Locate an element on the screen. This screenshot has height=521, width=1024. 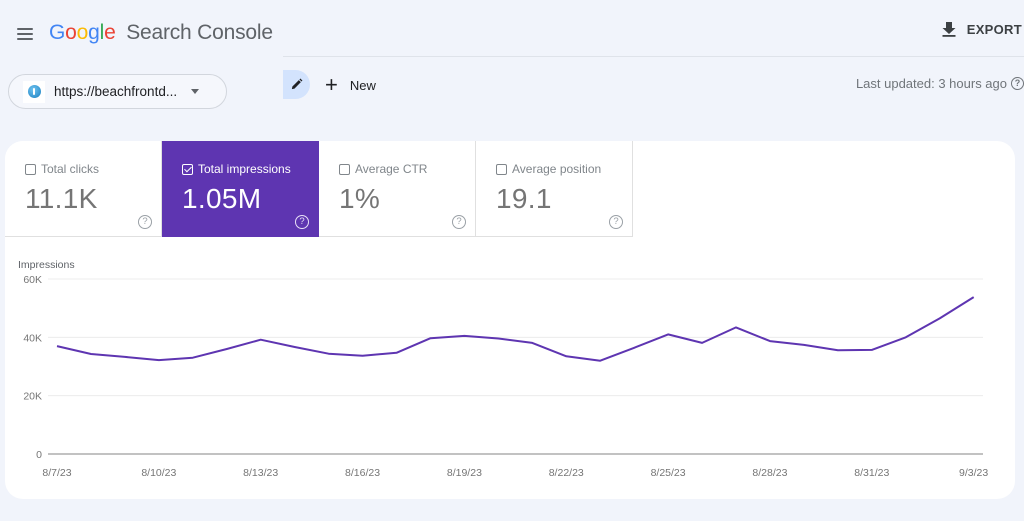
metric-total-clicks: Total clicks 11.1K ? is located at coordinates (83, 189).